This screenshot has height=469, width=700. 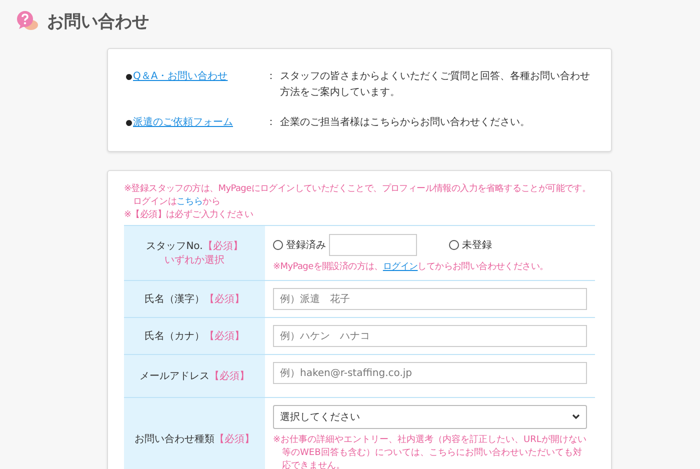 What do you see at coordinates (194, 376) in the screenshot?
I see `form-label-cell: メールアドレス【必須】` at bounding box center [194, 376].